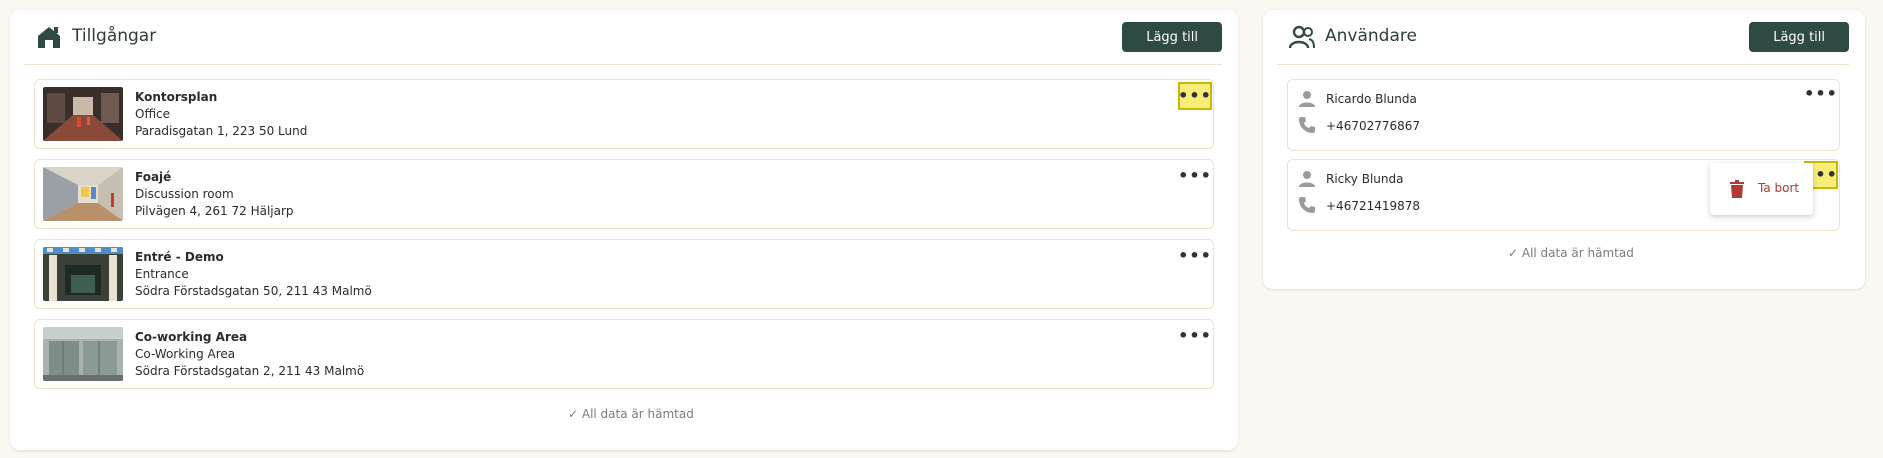 The image size is (1883, 458). What do you see at coordinates (1373, 126) in the screenshot?
I see `user-phone: +46702776867` at bounding box center [1373, 126].